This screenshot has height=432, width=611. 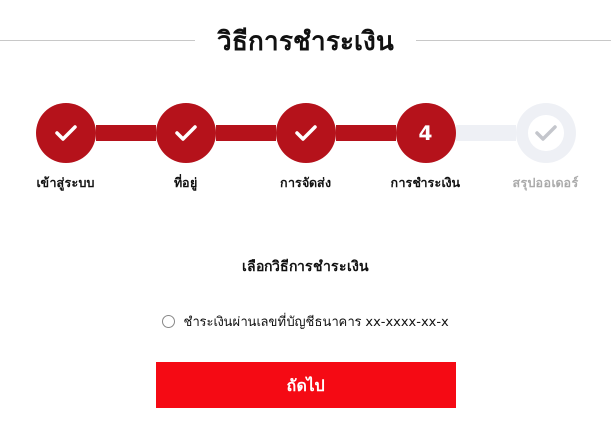 What do you see at coordinates (426, 133) in the screenshot?
I see `step-circle: 4` at bounding box center [426, 133].